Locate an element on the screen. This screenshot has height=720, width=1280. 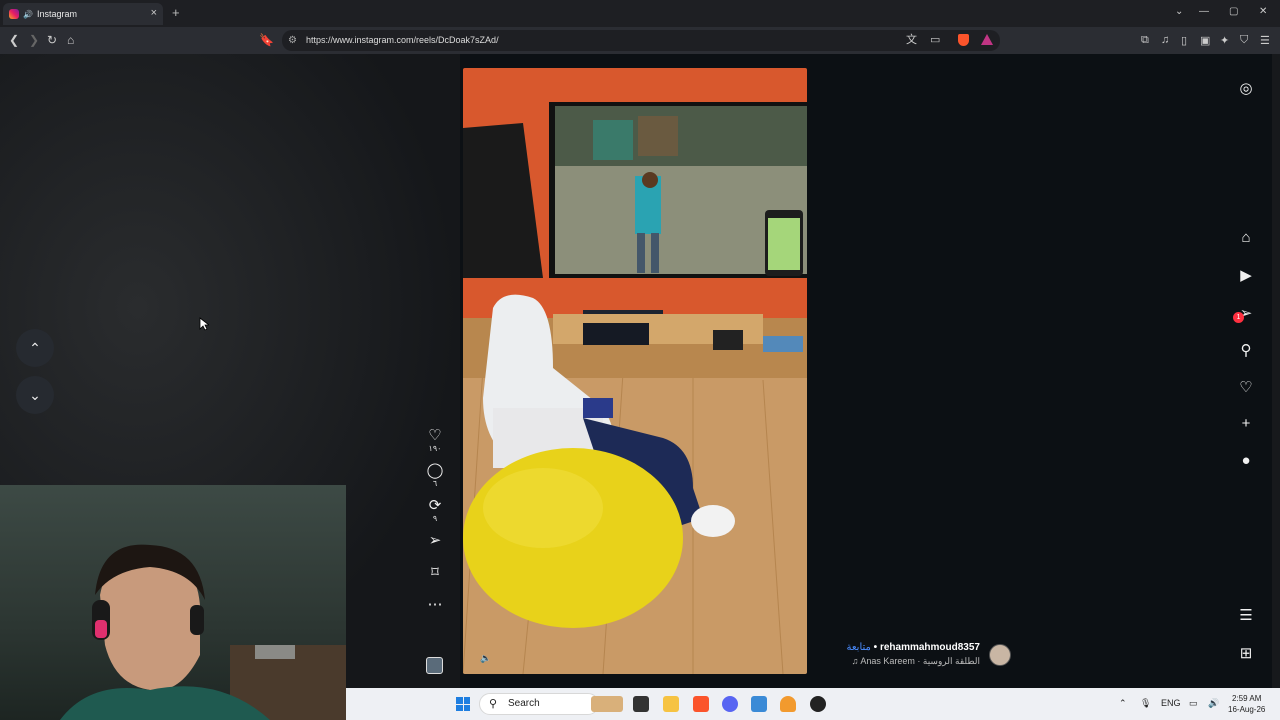
extensions-icon: ⧉ is located at coordinates (1145, 40).